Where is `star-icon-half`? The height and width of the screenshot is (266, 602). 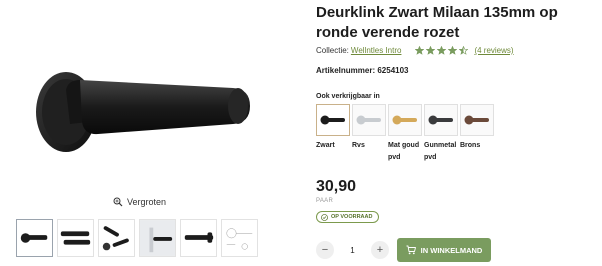 star-icon-half is located at coordinates (464, 50).